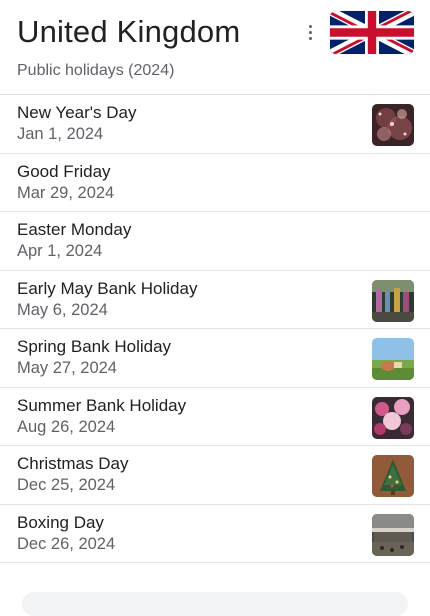 The height and width of the screenshot is (616, 430). What do you see at coordinates (66, 485) in the screenshot?
I see `holiday-date: Dec 25, 2024` at bounding box center [66, 485].